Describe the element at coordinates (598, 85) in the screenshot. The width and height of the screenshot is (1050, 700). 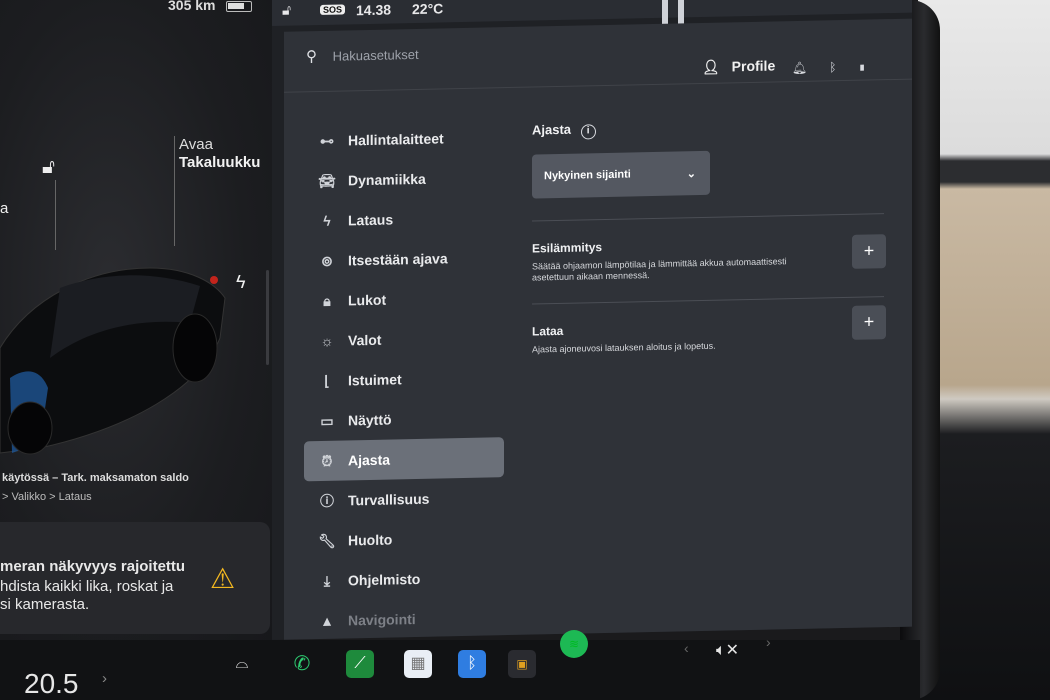
I see `header-divider` at that location.